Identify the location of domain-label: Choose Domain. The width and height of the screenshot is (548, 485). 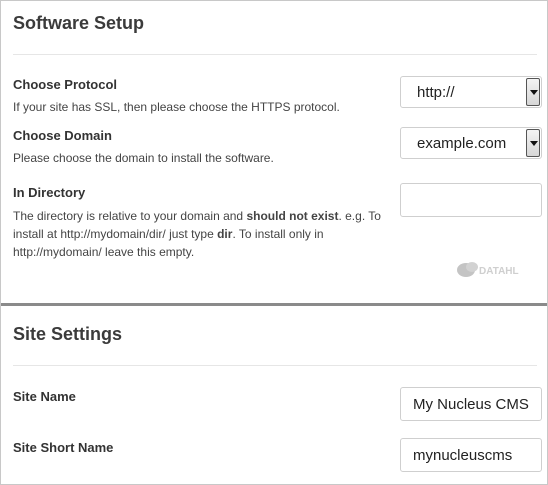
(62, 135).